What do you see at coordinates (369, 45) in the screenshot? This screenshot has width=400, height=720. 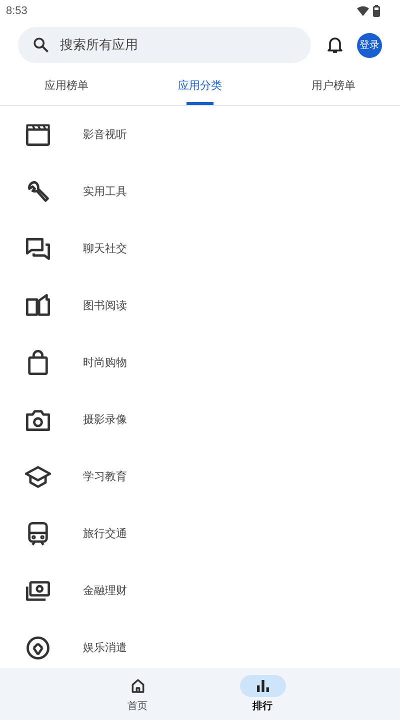 I see `login-button: 登录` at bounding box center [369, 45].